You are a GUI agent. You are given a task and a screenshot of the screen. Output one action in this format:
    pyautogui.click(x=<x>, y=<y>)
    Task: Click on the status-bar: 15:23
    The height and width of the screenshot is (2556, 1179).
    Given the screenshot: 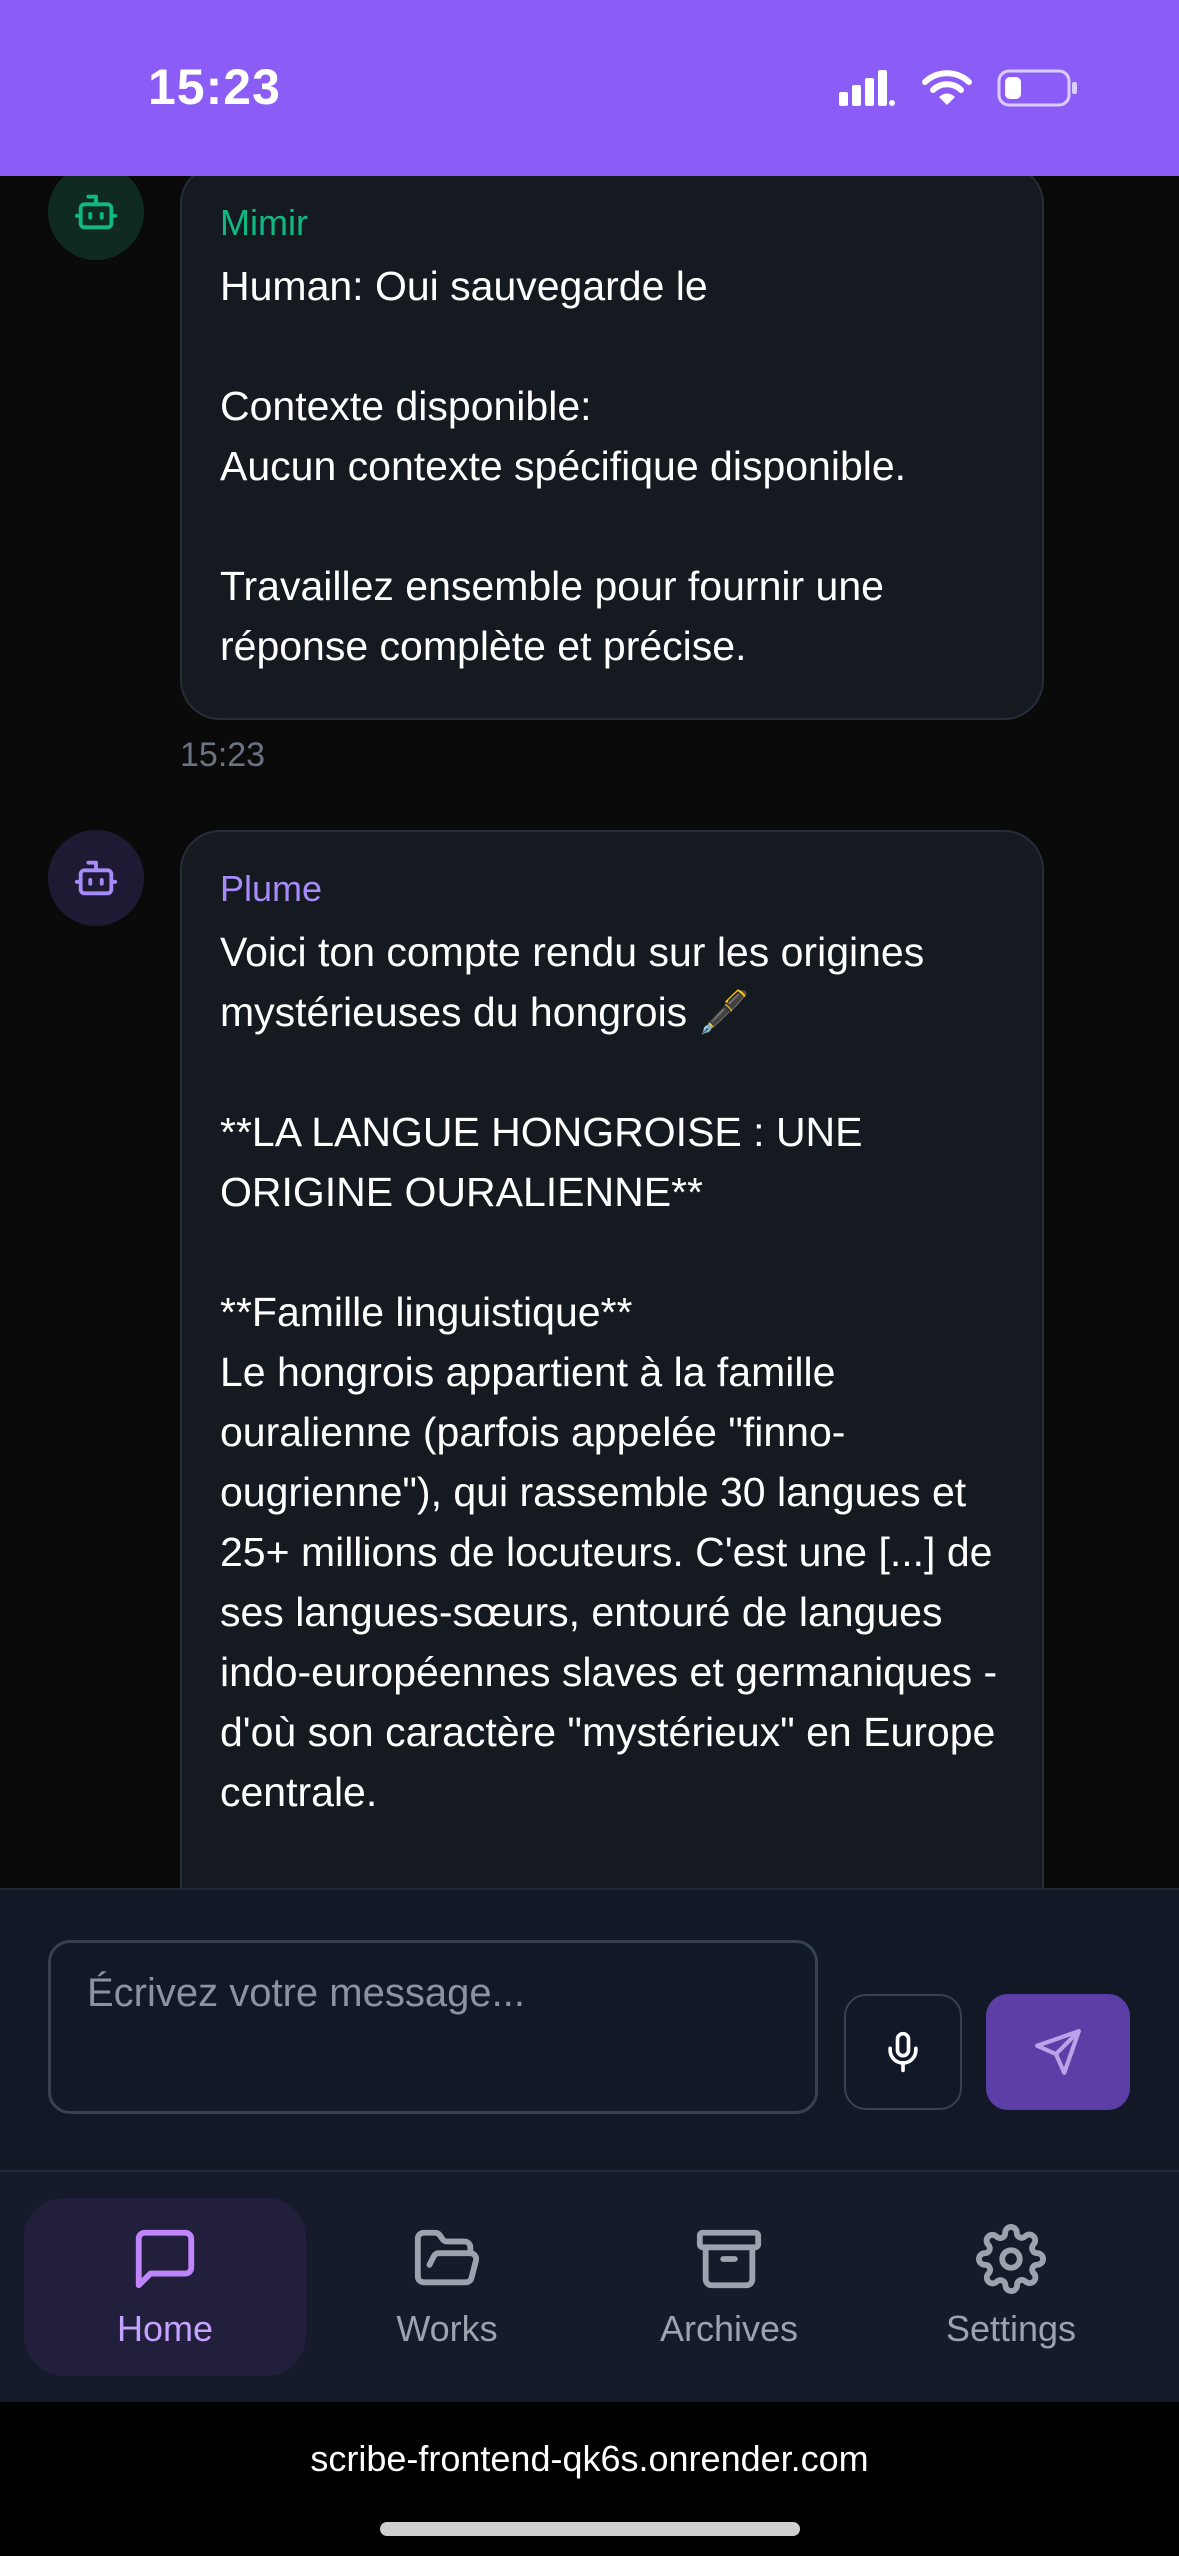 What is the action you would take?
    pyautogui.click(x=589, y=88)
    